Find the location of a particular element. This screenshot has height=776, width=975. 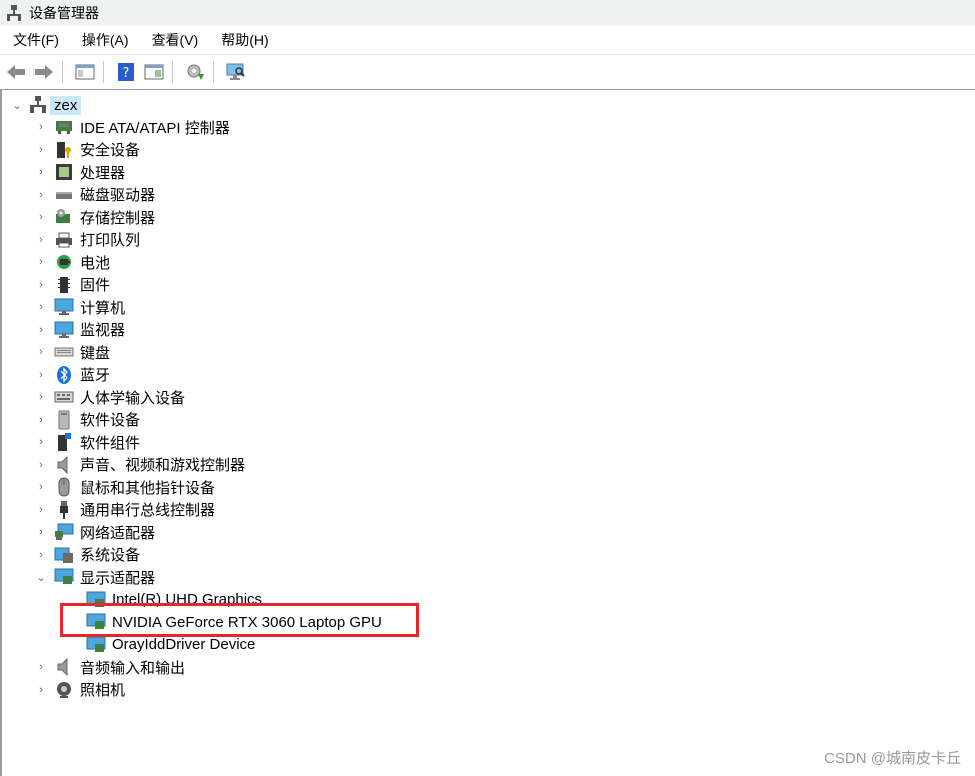

tree-item-camera: › 照相机 is located at coordinates (79, 690).